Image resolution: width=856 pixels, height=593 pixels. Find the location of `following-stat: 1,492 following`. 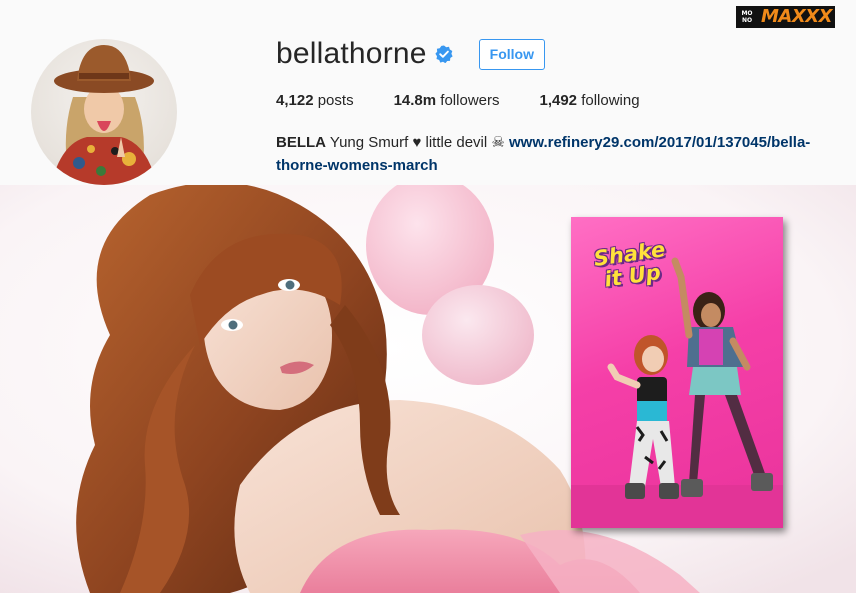

following-stat: 1,492 following is located at coordinates (589, 100).